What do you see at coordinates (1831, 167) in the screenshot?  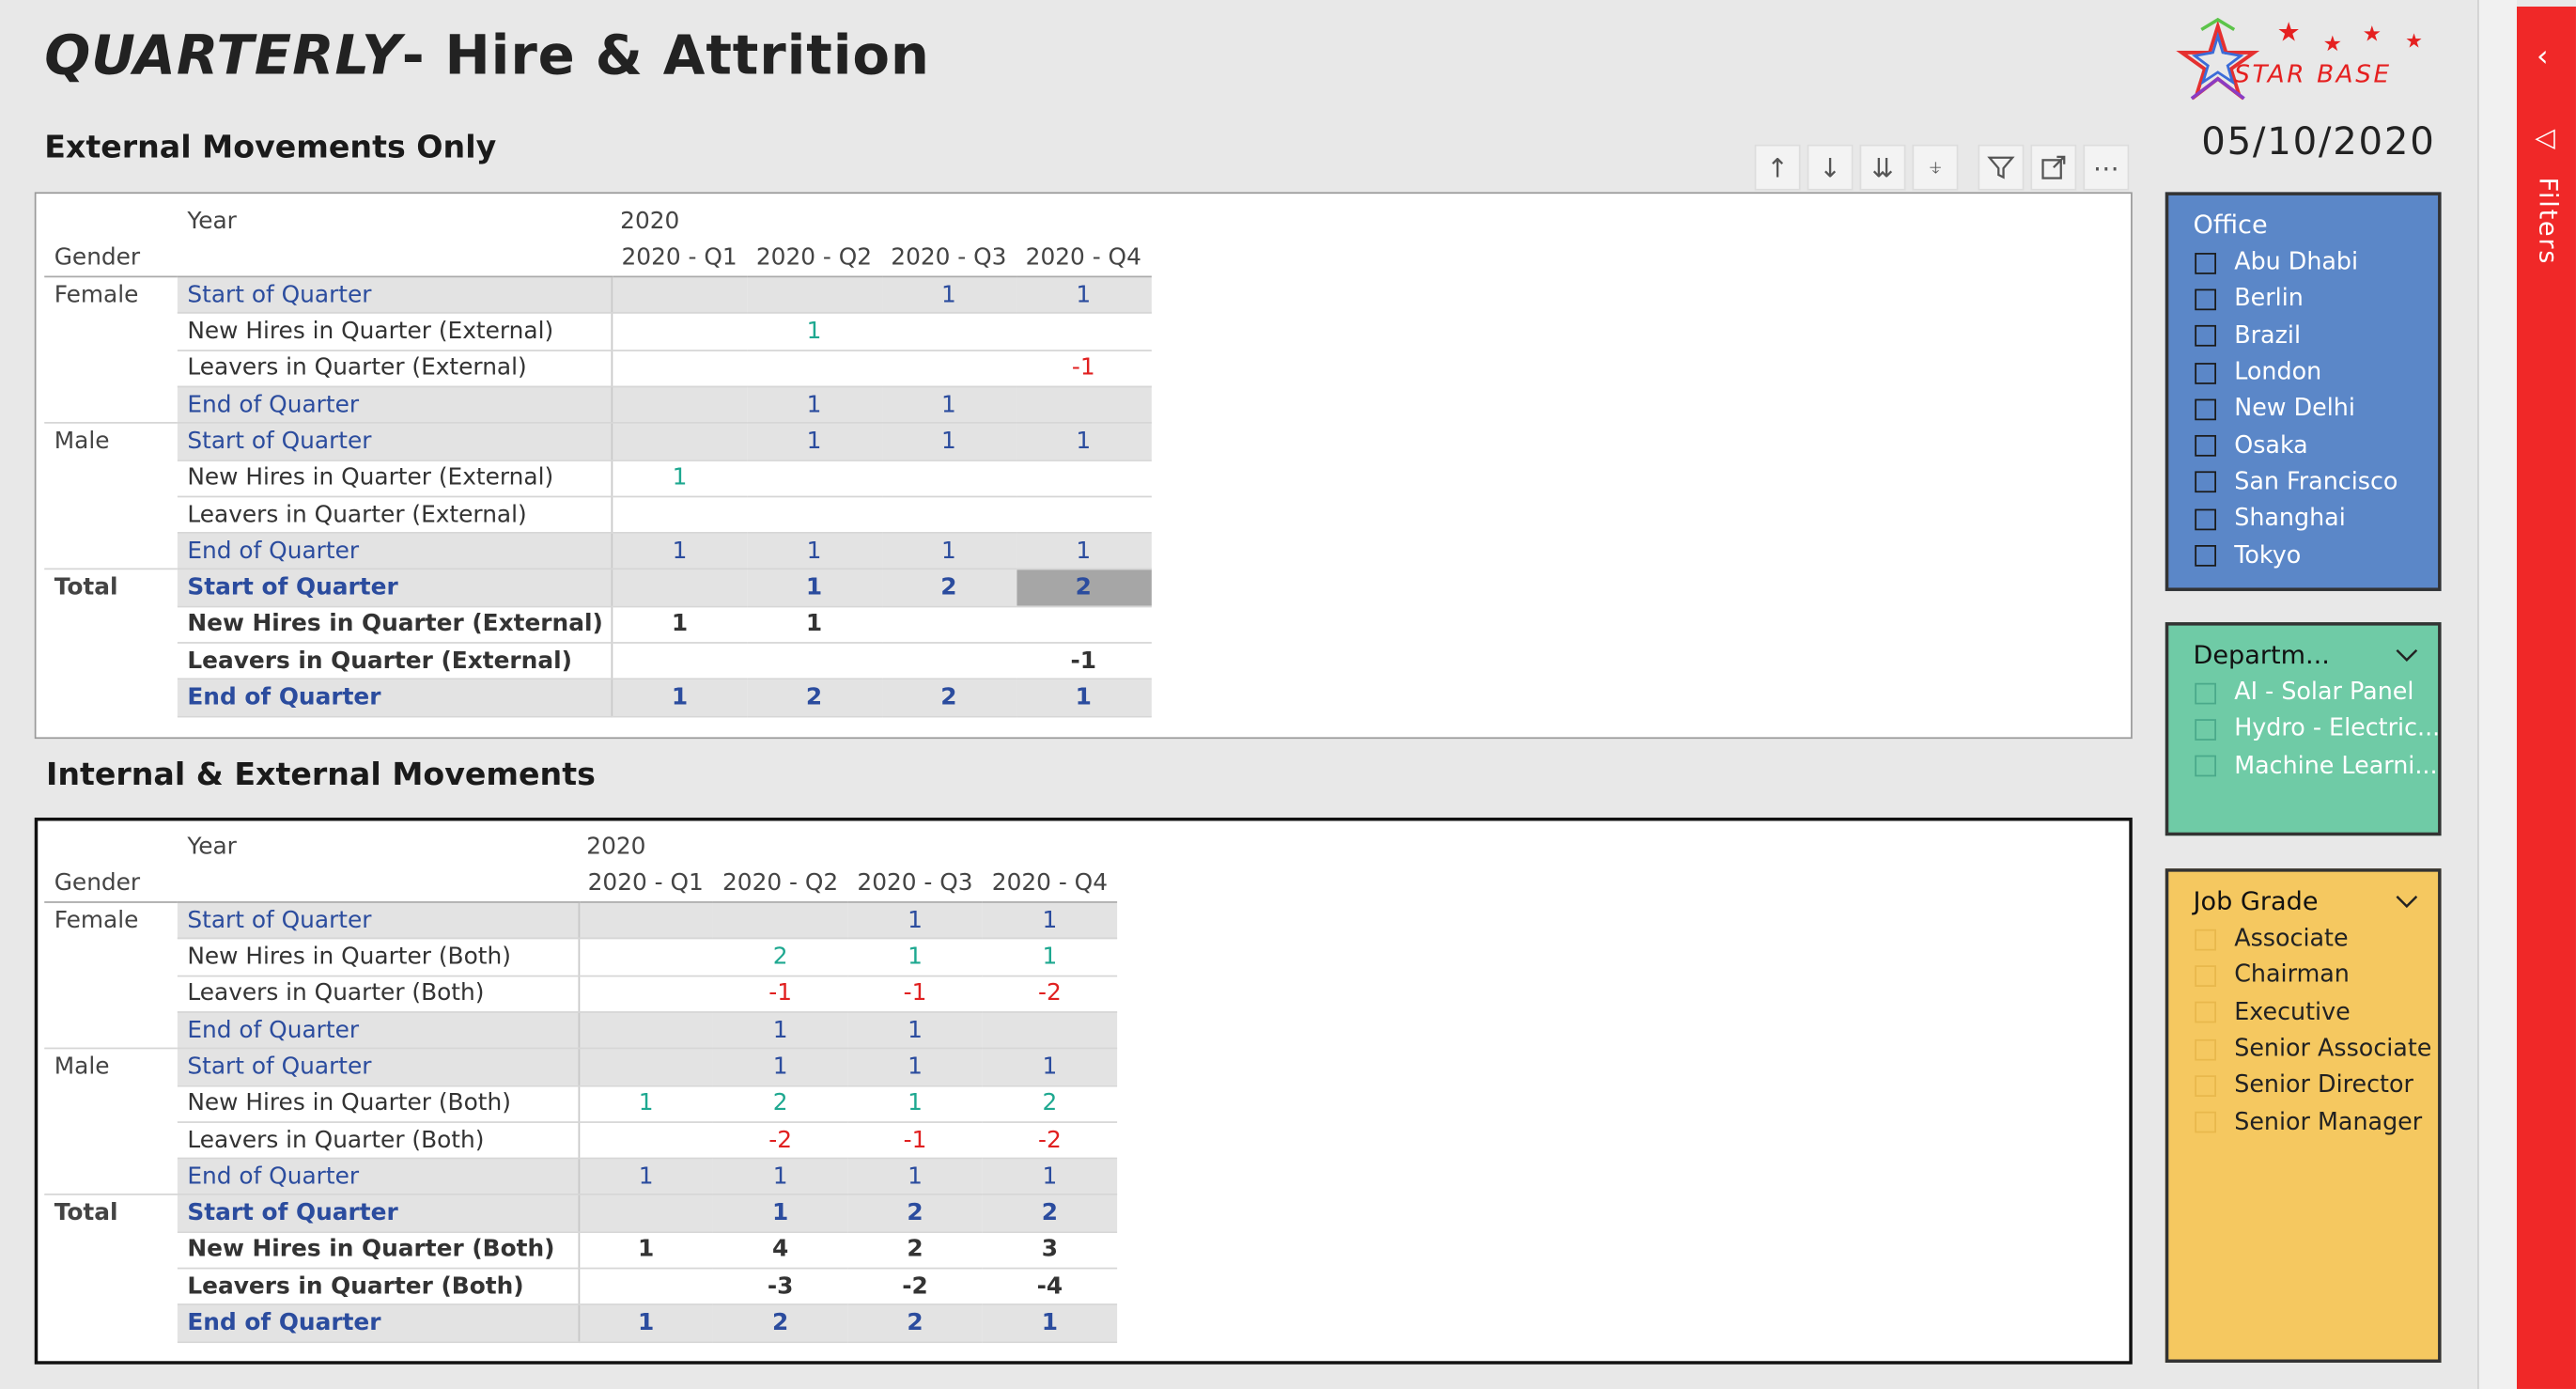 I see `arrow-down-icon: ↓` at bounding box center [1831, 167].